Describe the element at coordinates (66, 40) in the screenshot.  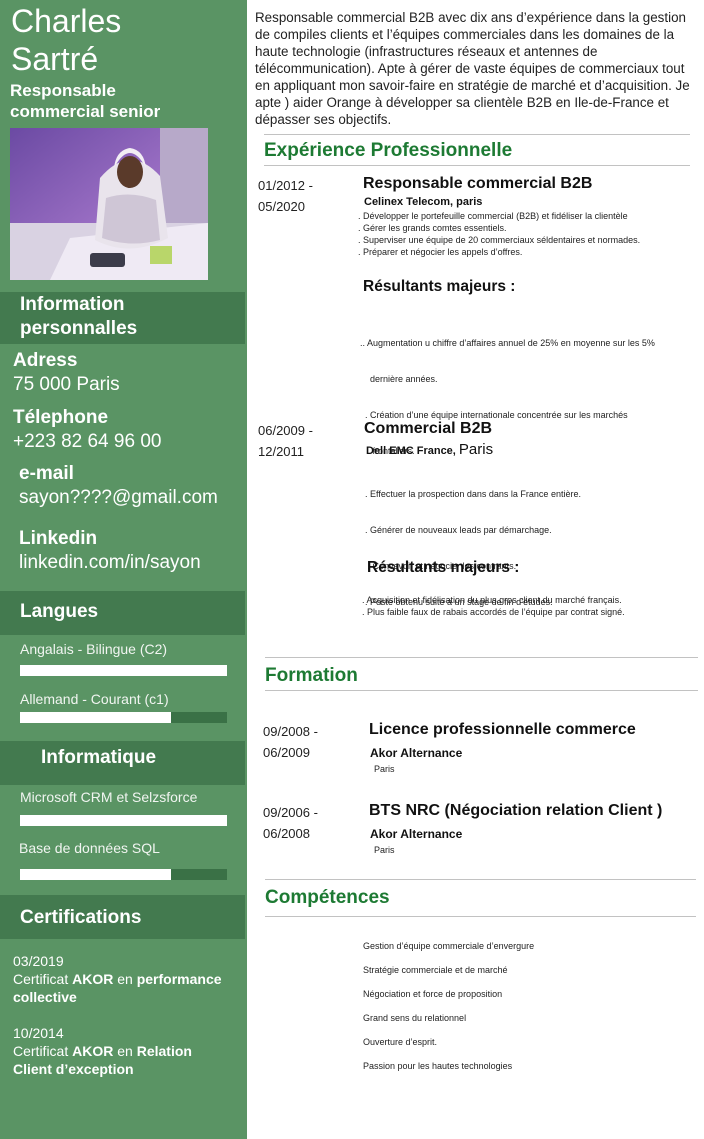
I see `candidate-name: Charles Sartré` at that location.